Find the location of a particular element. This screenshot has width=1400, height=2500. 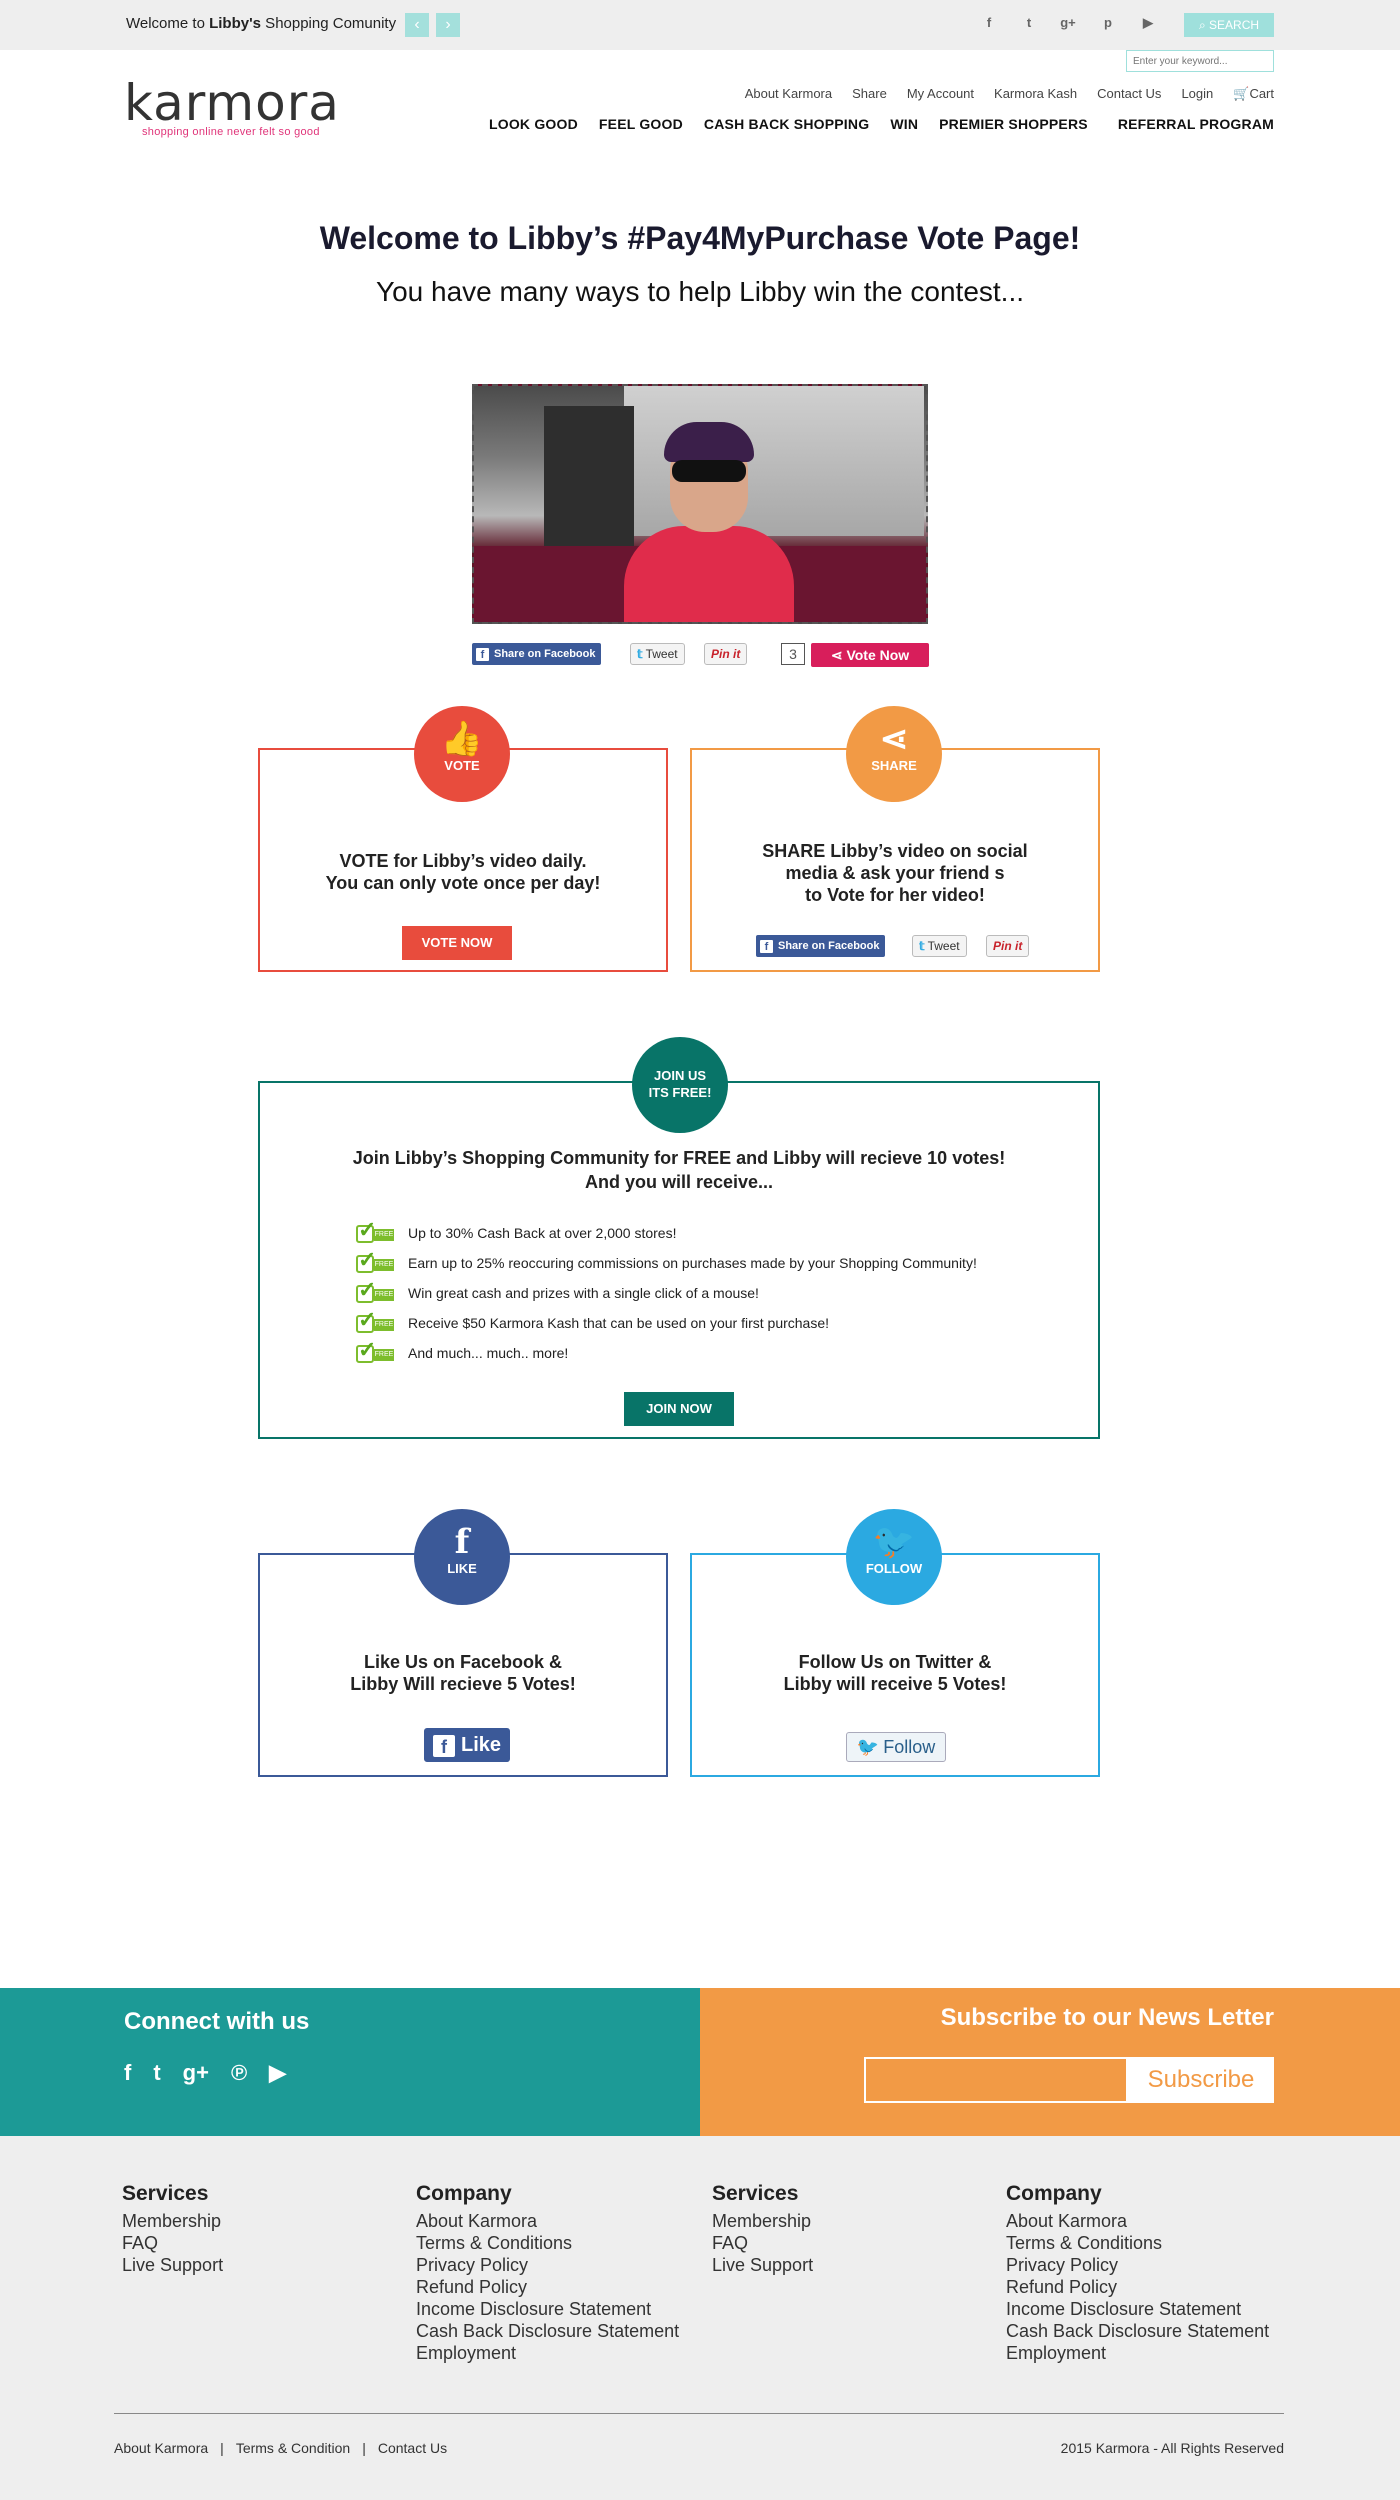

share-card-tweet-button: 𝕥 Tweet is located at coordinates (939, 946).